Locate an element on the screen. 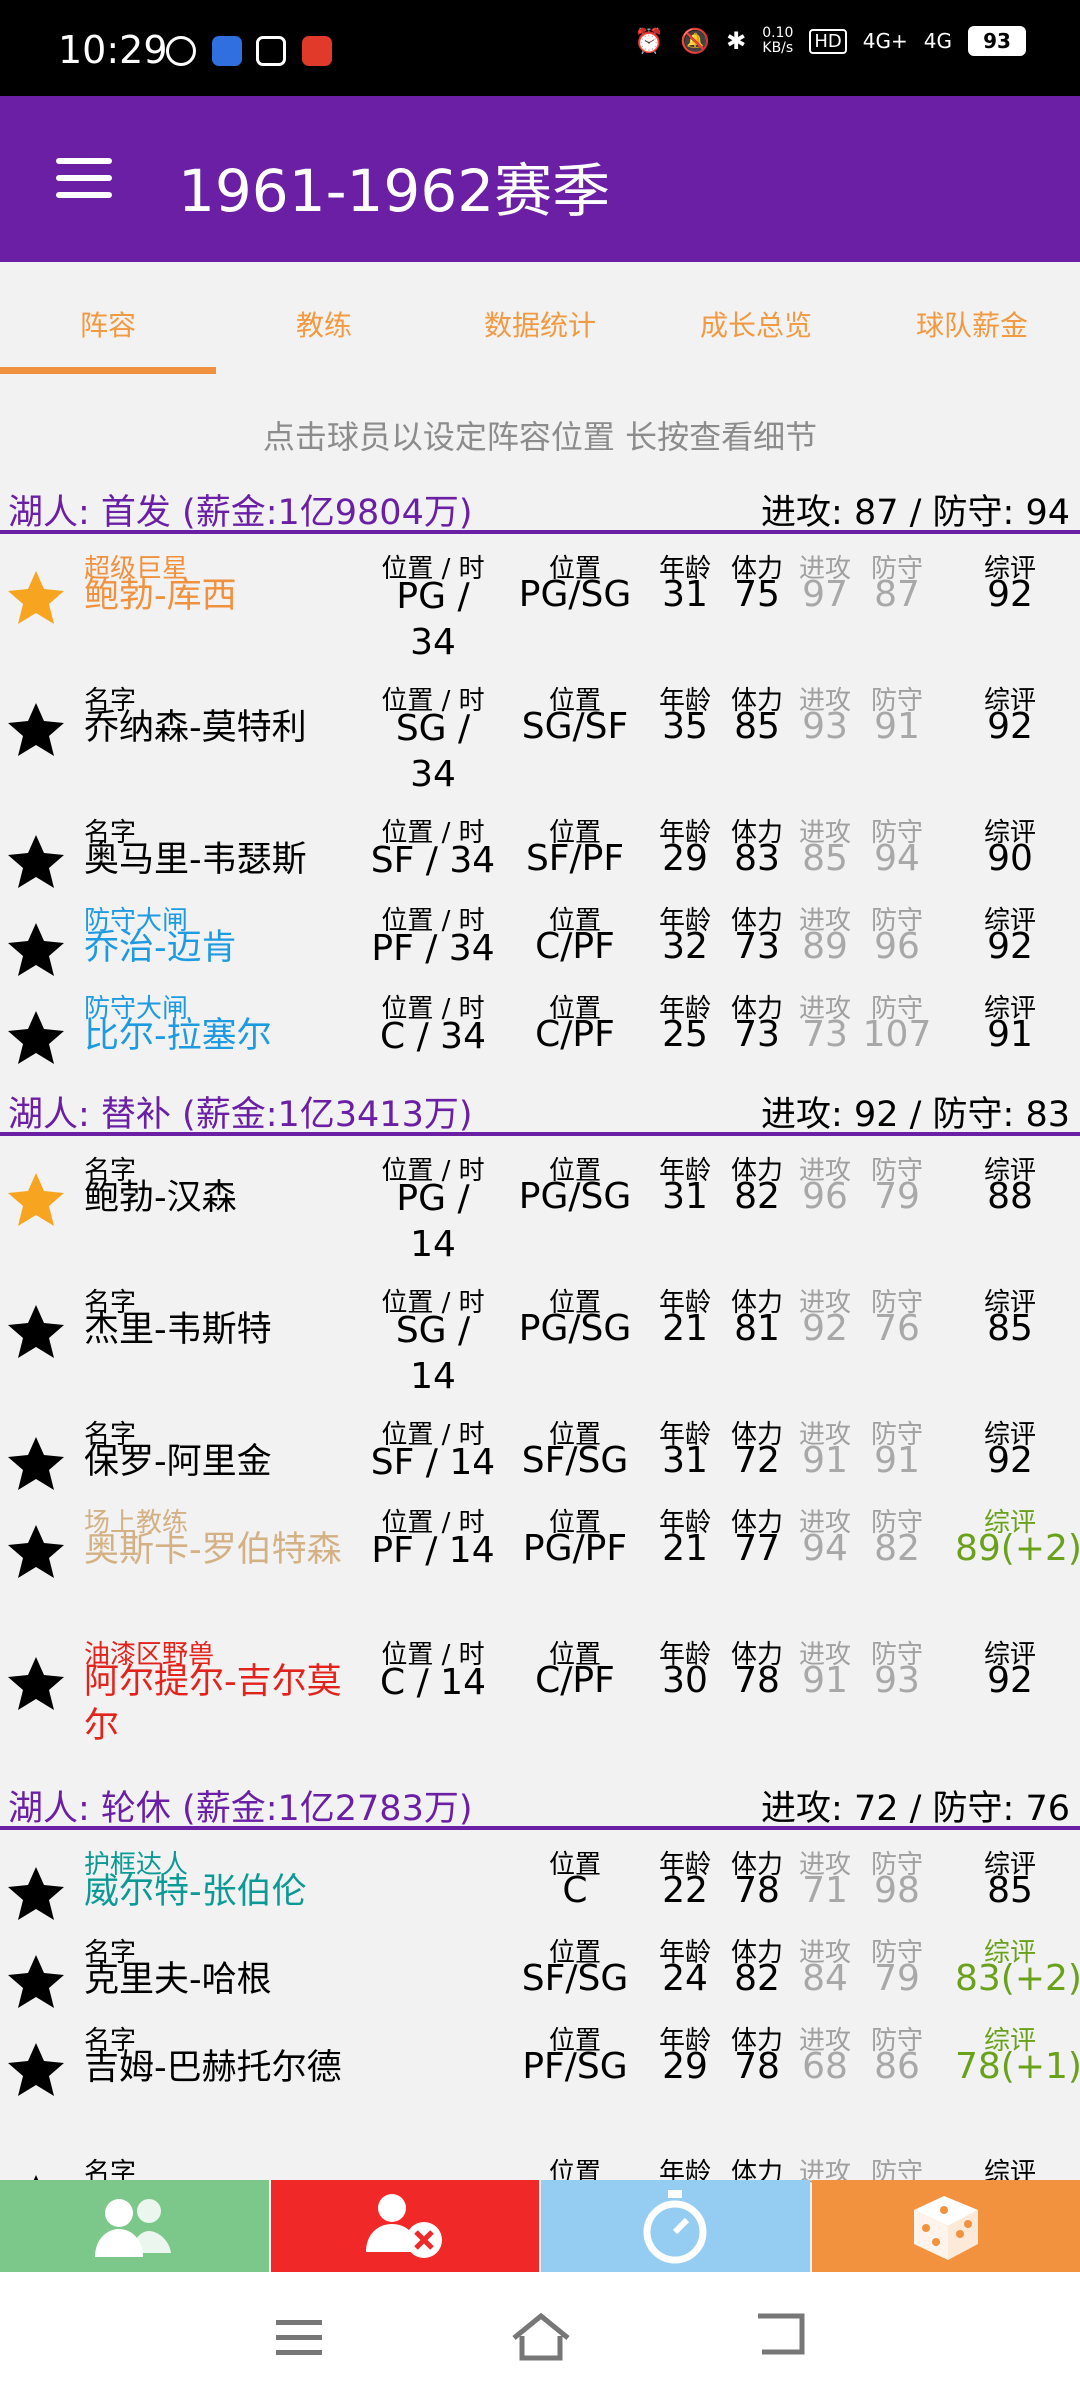 Image resolution: width=1080 pixels, height=2400 pixels. player-age: 21 is located at coordinates (685, 1328).